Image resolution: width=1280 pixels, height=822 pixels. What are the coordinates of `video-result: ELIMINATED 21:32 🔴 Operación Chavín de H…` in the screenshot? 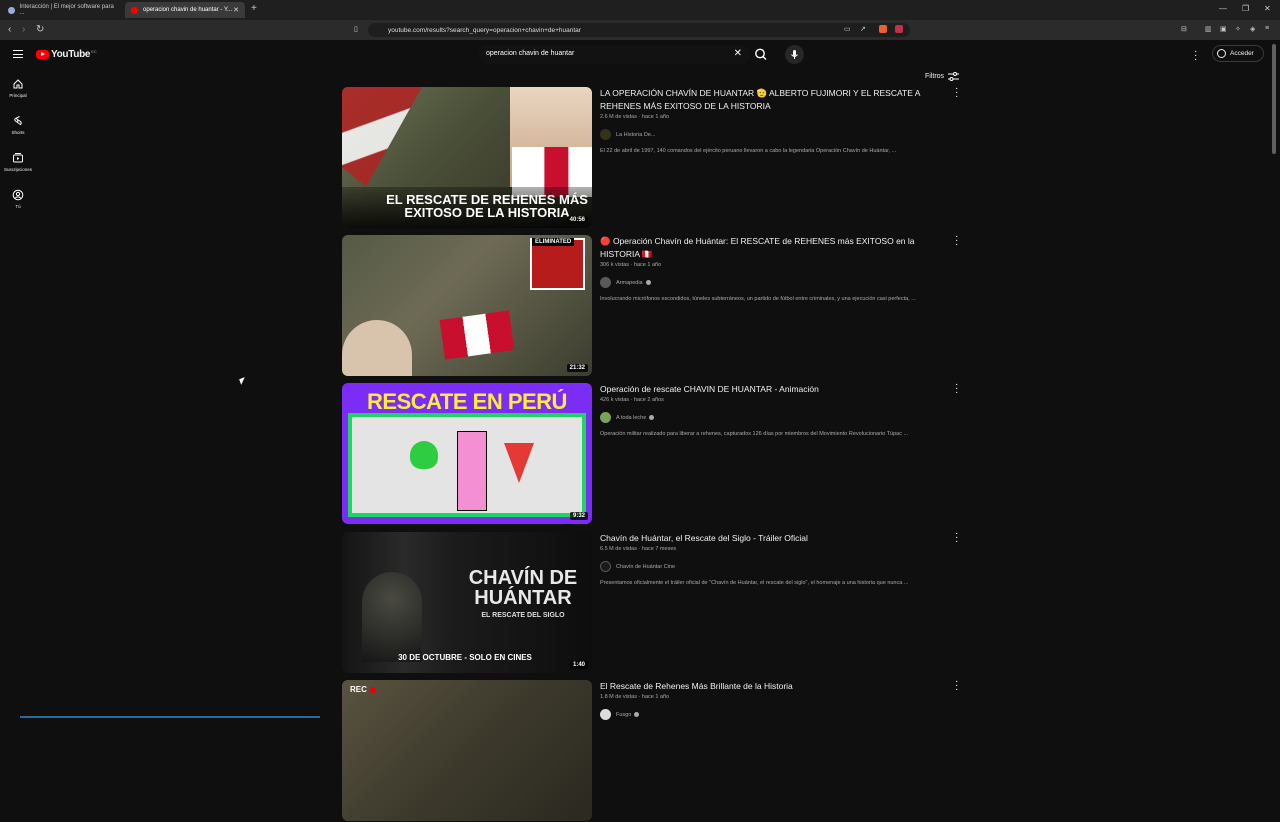 It's located at (652, 304).